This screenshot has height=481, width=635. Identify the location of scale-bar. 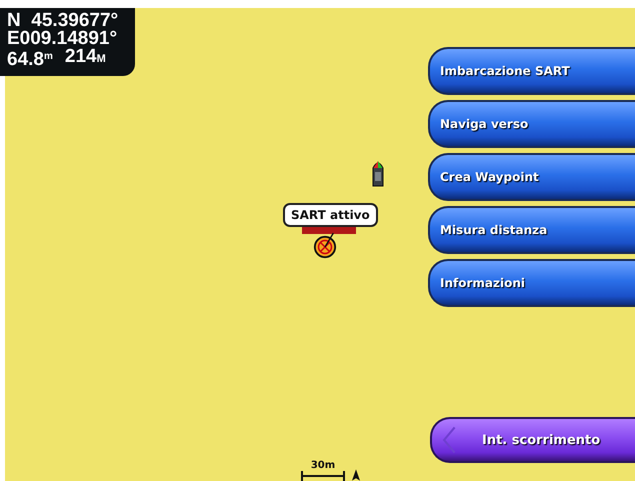
(323, 476).